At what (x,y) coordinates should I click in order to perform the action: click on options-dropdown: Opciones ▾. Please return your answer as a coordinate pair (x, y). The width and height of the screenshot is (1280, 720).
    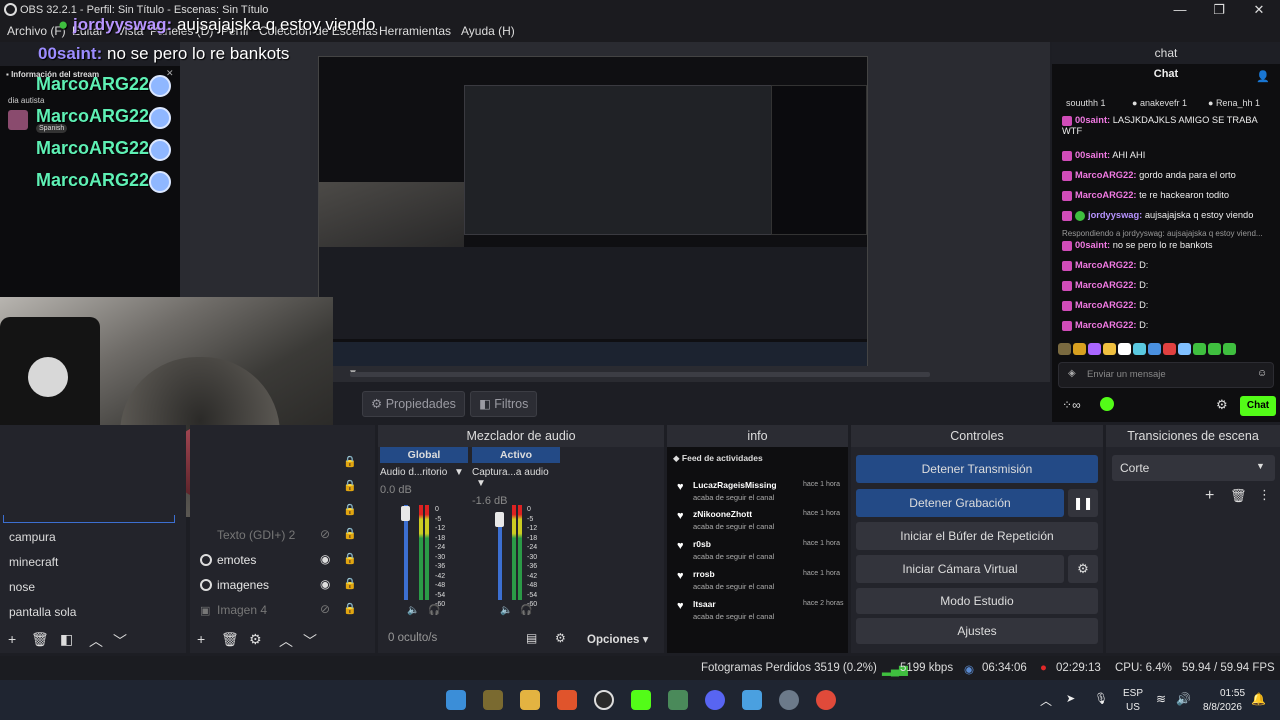
    Looking at the image, I should click on (617, 639).